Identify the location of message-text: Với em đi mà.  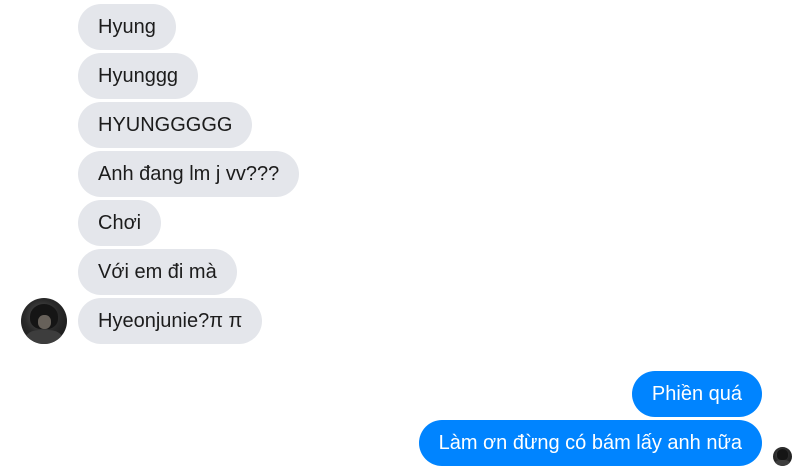
(157, 272).